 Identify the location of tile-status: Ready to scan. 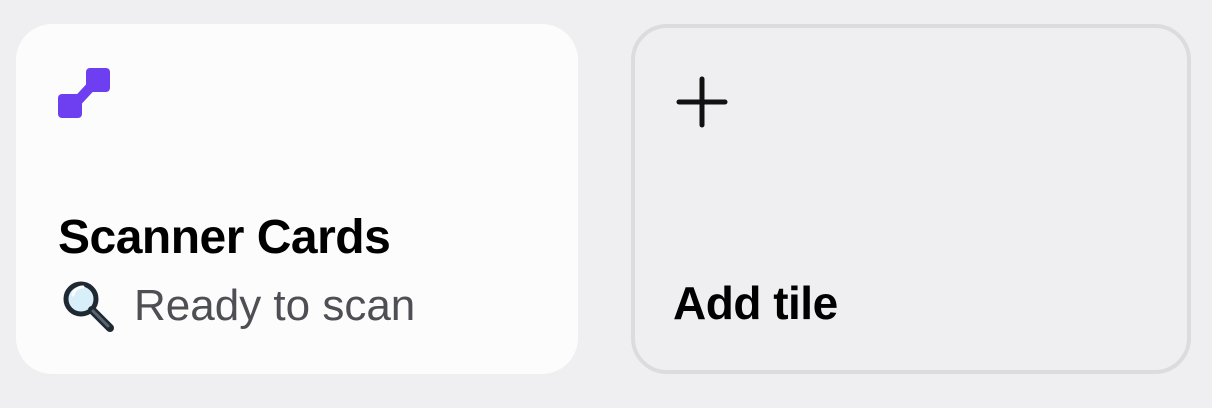
(236, 306).